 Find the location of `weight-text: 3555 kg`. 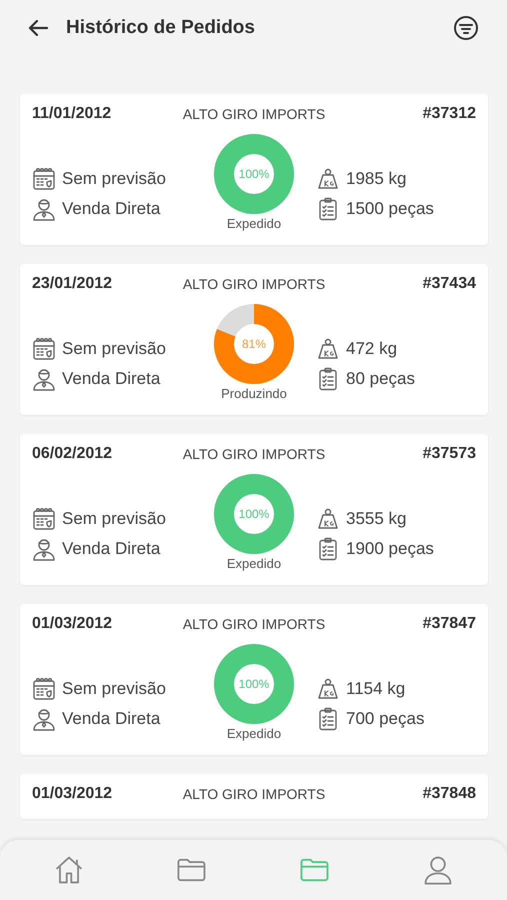

weight-text: 3555 kg is located at coordinates (376, 519).